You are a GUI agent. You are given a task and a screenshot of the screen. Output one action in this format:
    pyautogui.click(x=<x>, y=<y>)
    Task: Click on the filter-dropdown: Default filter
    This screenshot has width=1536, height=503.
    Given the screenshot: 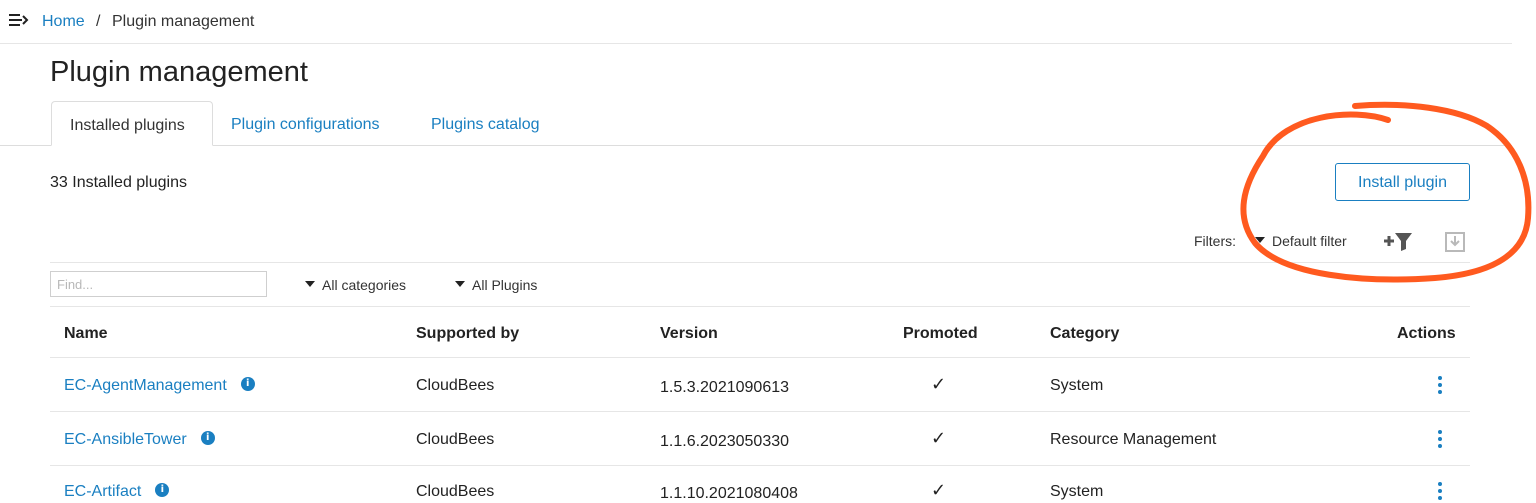 What is the action you would take?
    pyautogui.click(x=1301, y=241)
    